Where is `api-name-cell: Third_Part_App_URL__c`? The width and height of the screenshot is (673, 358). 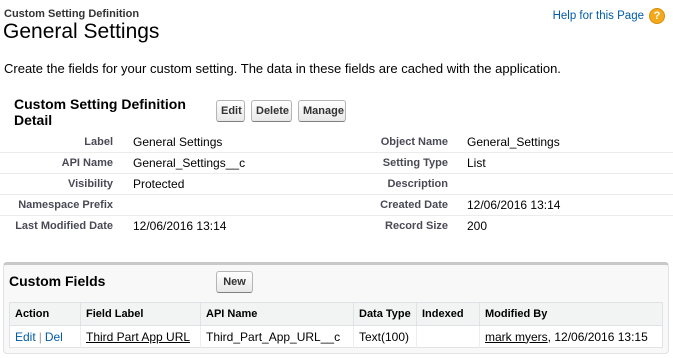
api-name-cell: Third_Part_App_URL__c is located at coordinates (277, 336).